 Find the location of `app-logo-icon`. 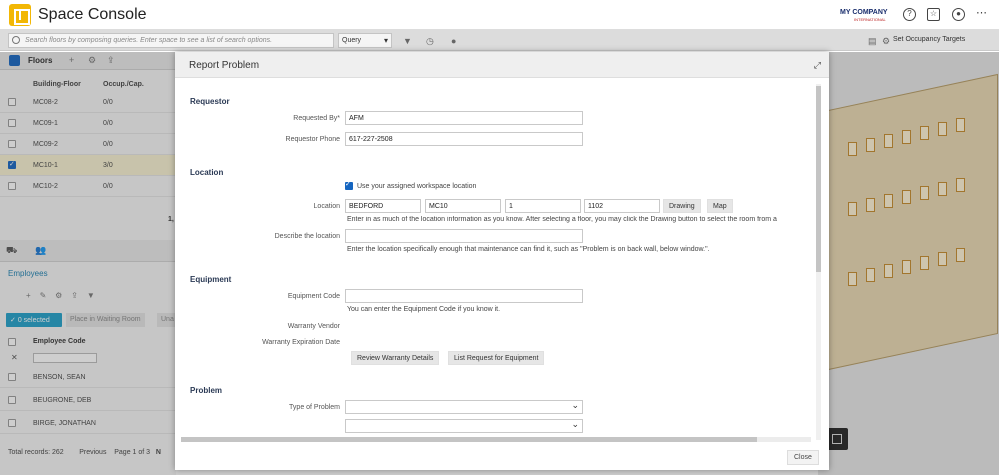

app-logo-icon is located at coordinates (20, 15).